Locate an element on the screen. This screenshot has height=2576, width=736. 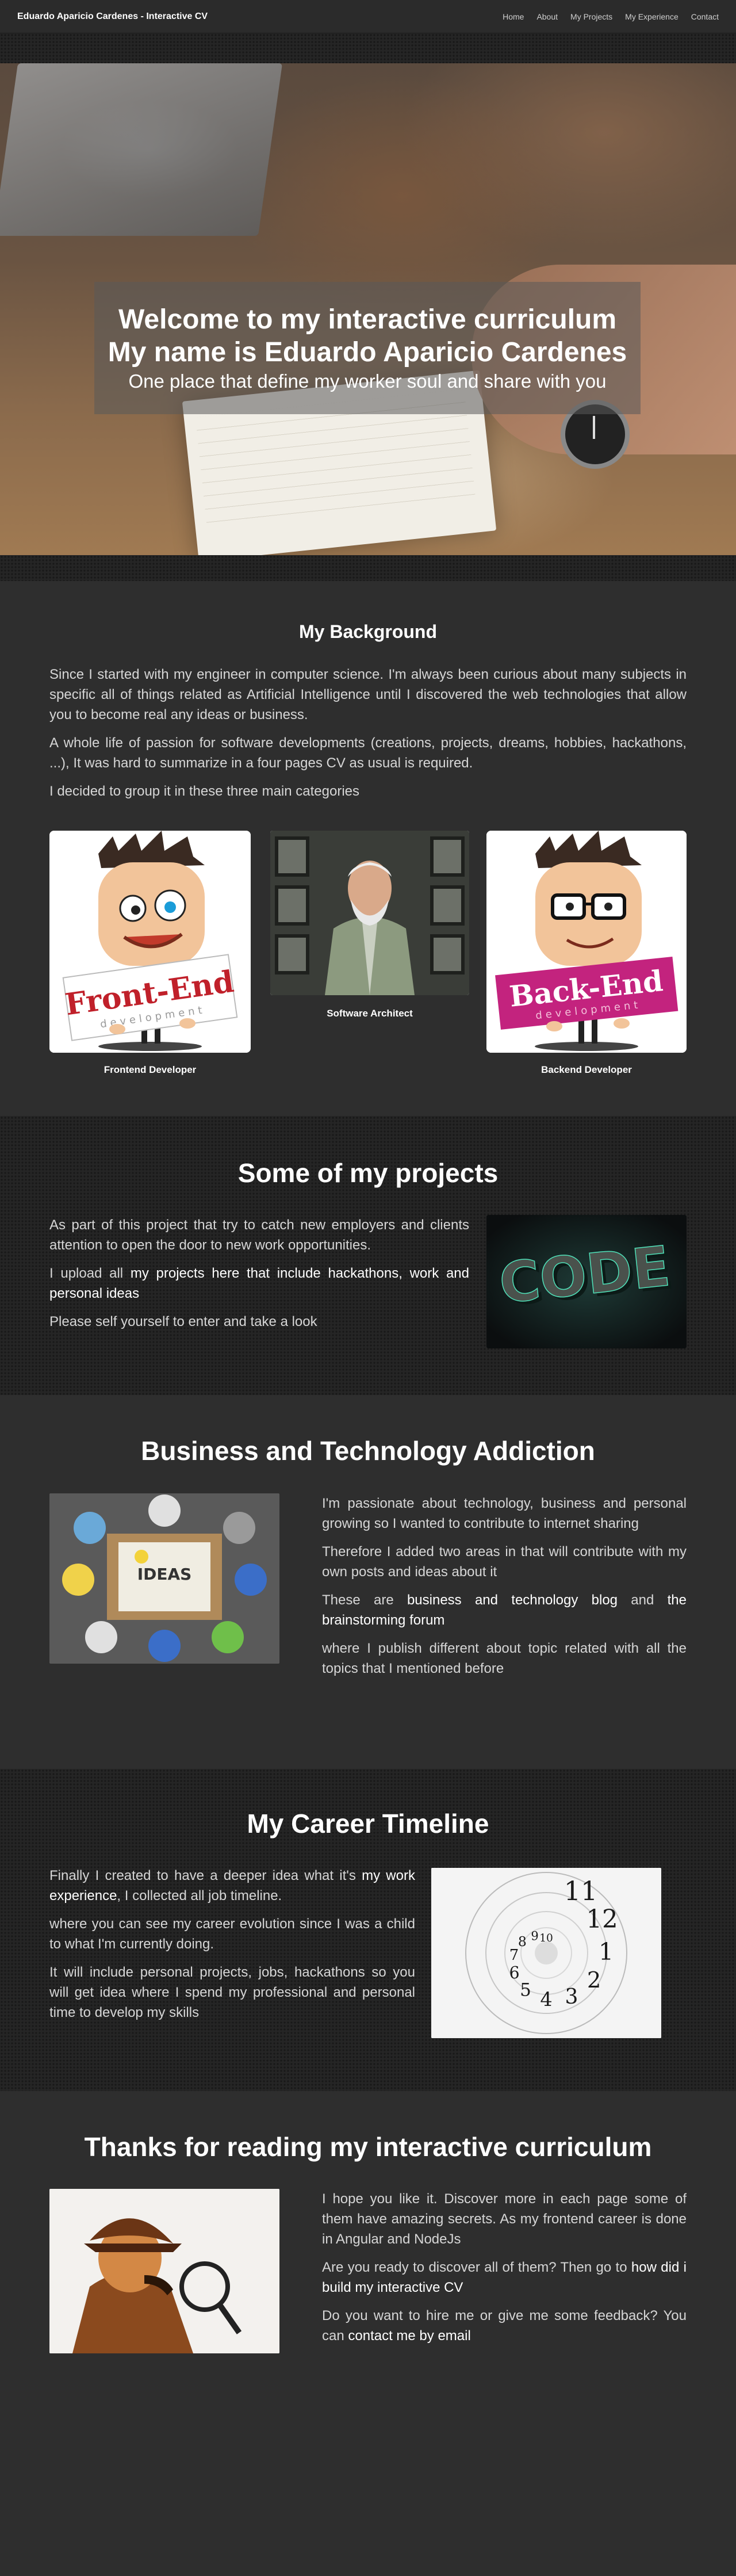
software-architect-caption: Software Architect is located at coordinates (370, 1013).